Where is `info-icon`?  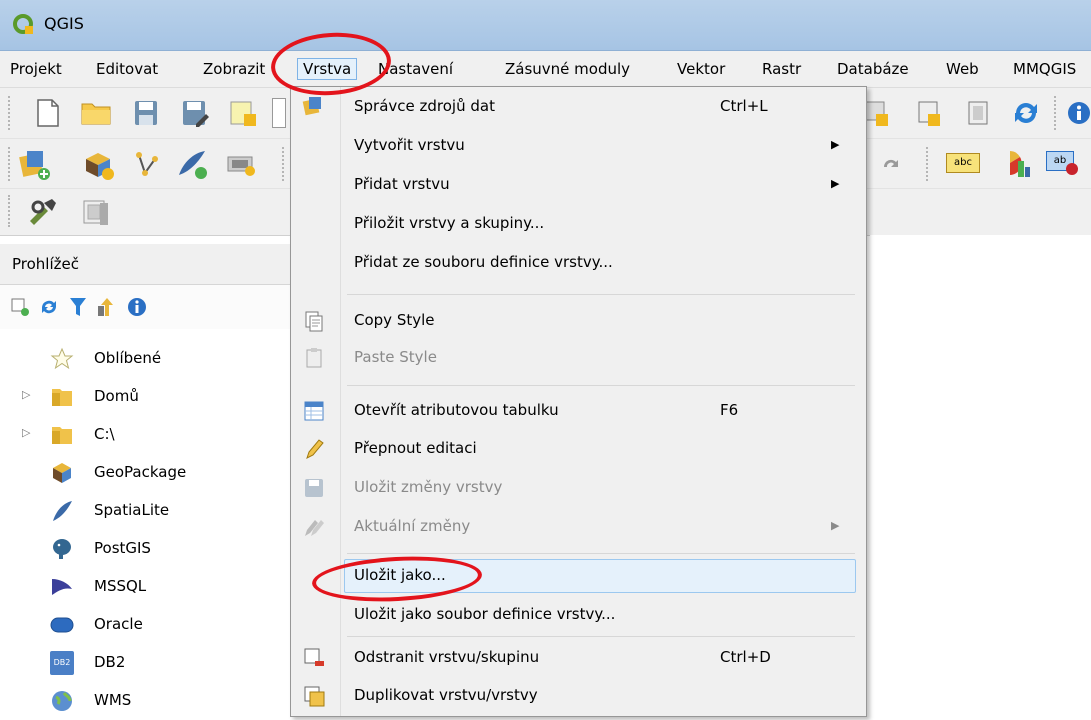
info-icon is located at coordinates (1078, 113).